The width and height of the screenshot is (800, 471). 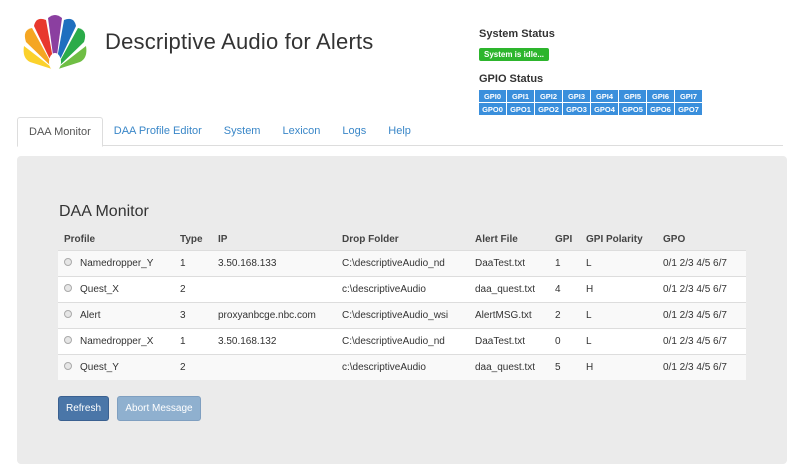 What do you see at coordinates (99, 367) in the screenshot?
I see `cell-profile: Quest_Y` at bounding box center [99, 367].